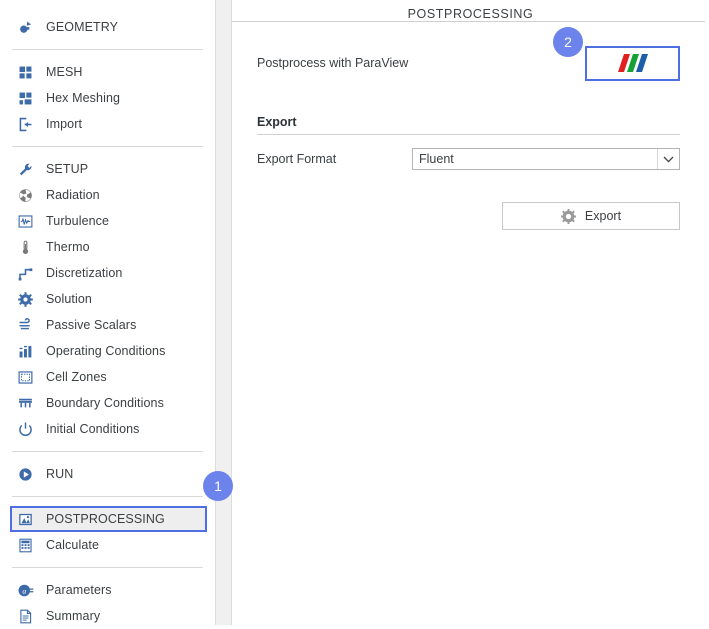  What do you see at coordinates (107, 72) in the screenshot?
I see `sidebar-item-mesh: MESH` at bounding box center [107, 72].